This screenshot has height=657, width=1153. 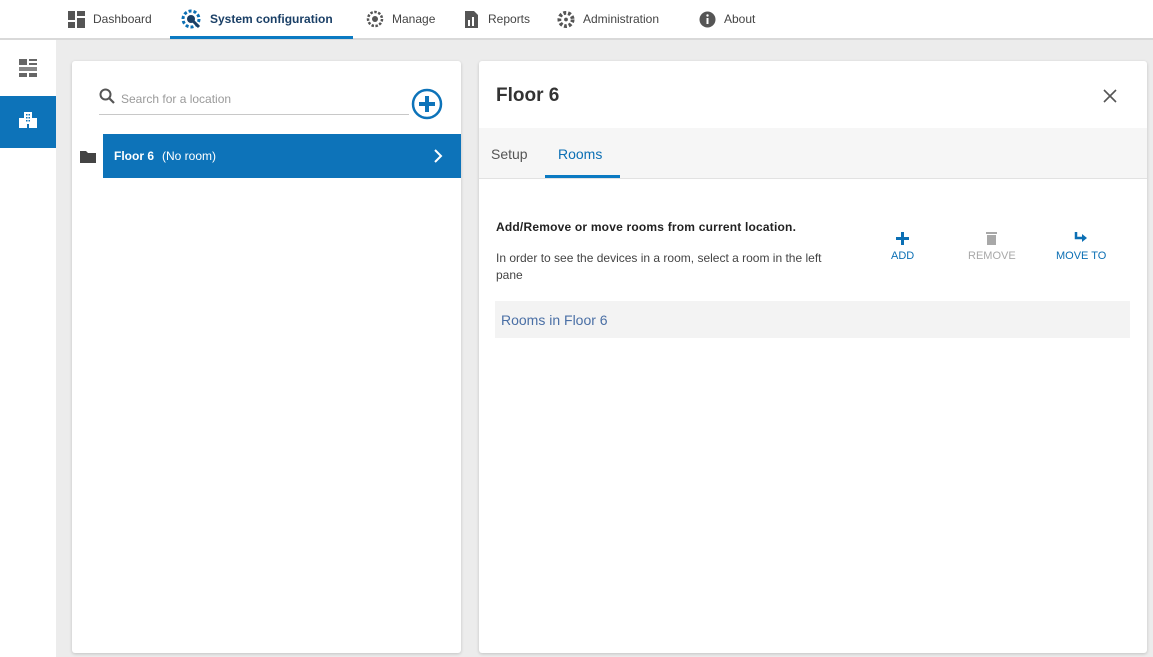 I want to click on nav-reports: Reports, so click(x=496, y=19).